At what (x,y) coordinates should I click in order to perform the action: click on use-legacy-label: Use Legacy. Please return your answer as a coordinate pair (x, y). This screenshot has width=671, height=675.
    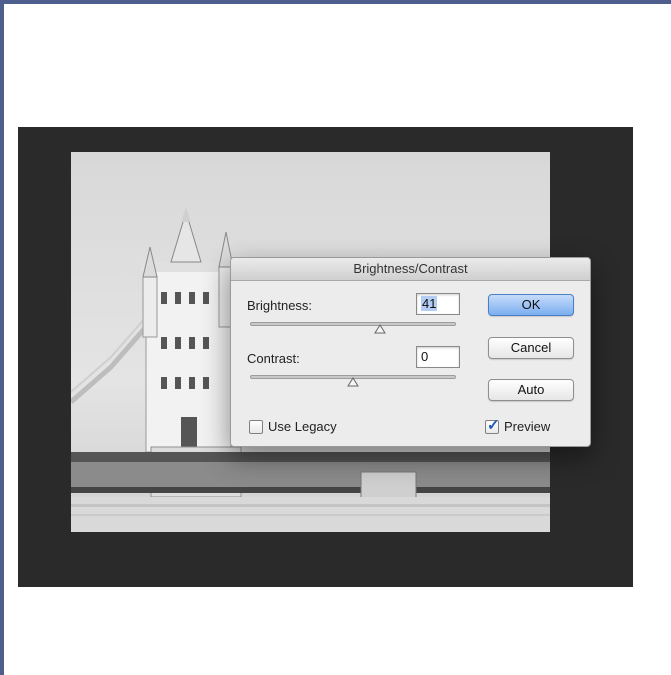
    Looking at the image, I should click on (302, 426).